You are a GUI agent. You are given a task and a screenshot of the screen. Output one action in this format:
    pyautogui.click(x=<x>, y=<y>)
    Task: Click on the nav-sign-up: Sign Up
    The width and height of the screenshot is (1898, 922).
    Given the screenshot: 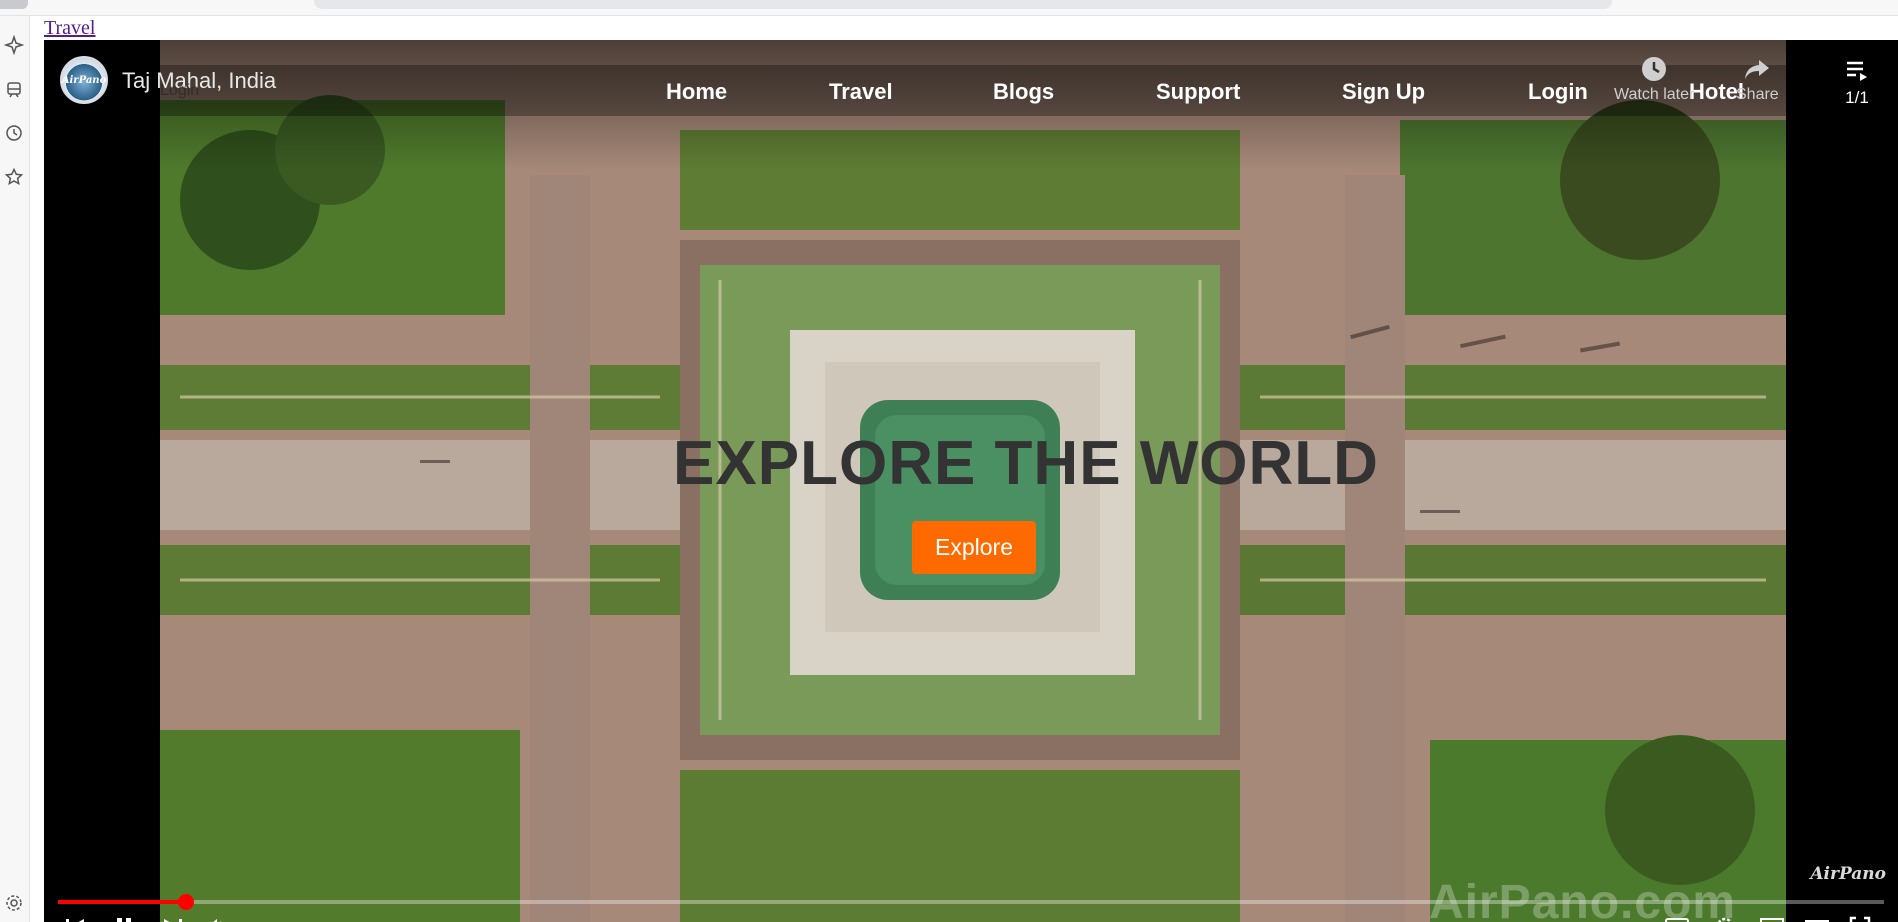 What is the action you would take?
    pyautogui.click(x=1383, y=92)
    